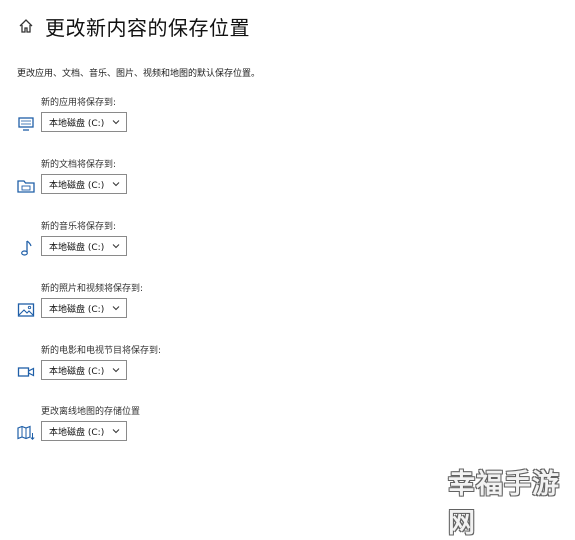 The image size is (575, 540). Describe the element at coordinates (79, 165) in the screenshot. I see `section-label: 新的文档将保存到:` at that location.